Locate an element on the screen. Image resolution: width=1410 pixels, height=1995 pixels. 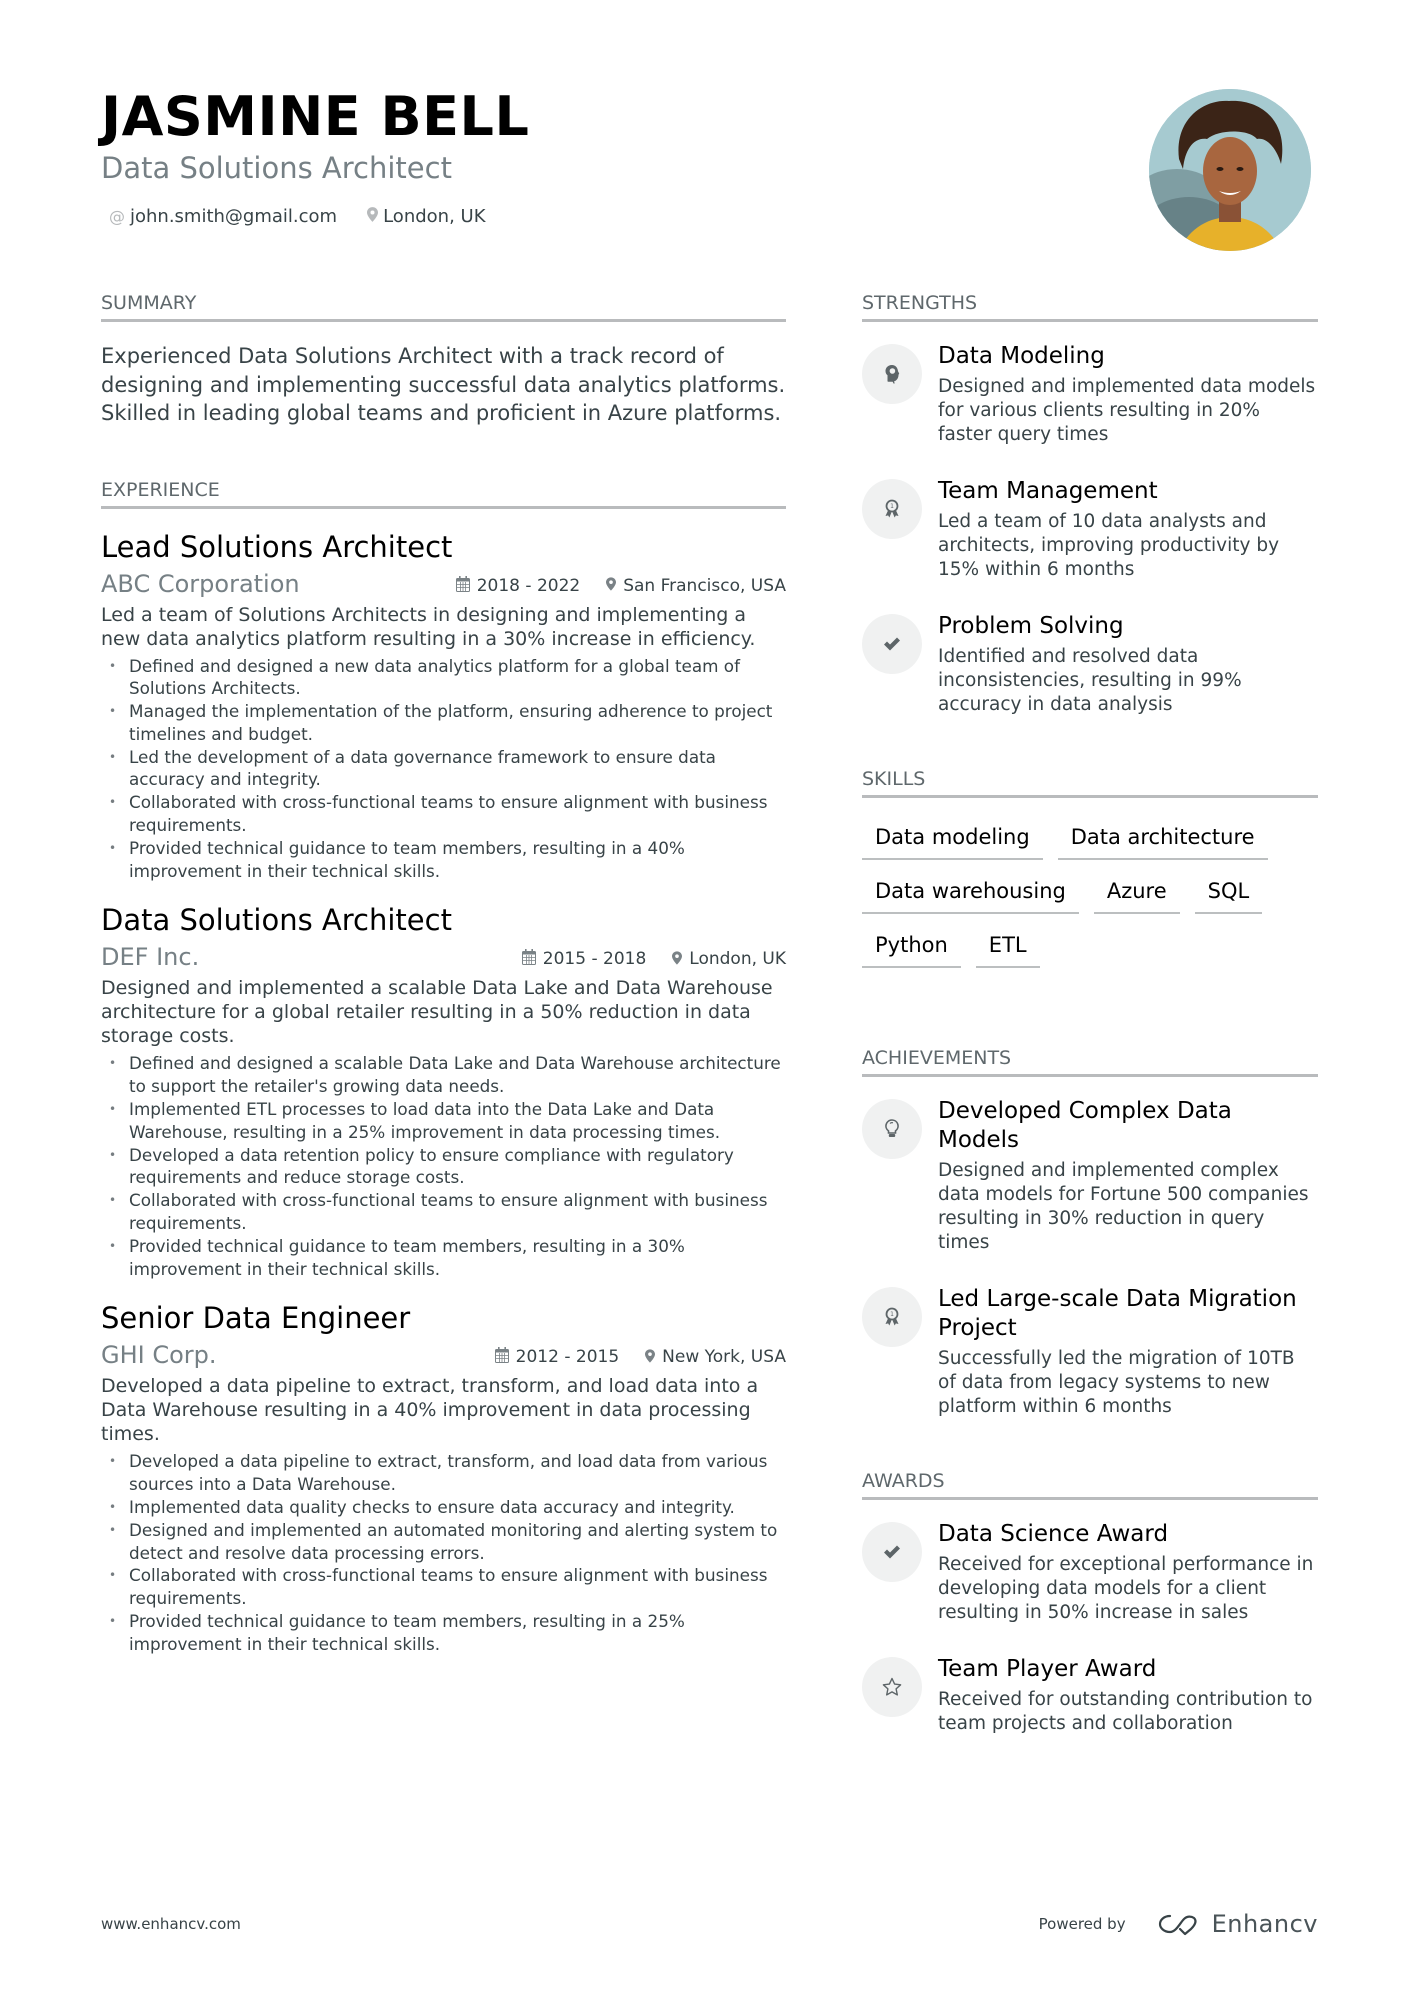
skill-tag: Data architecture is located at coordinates (1162, 833).